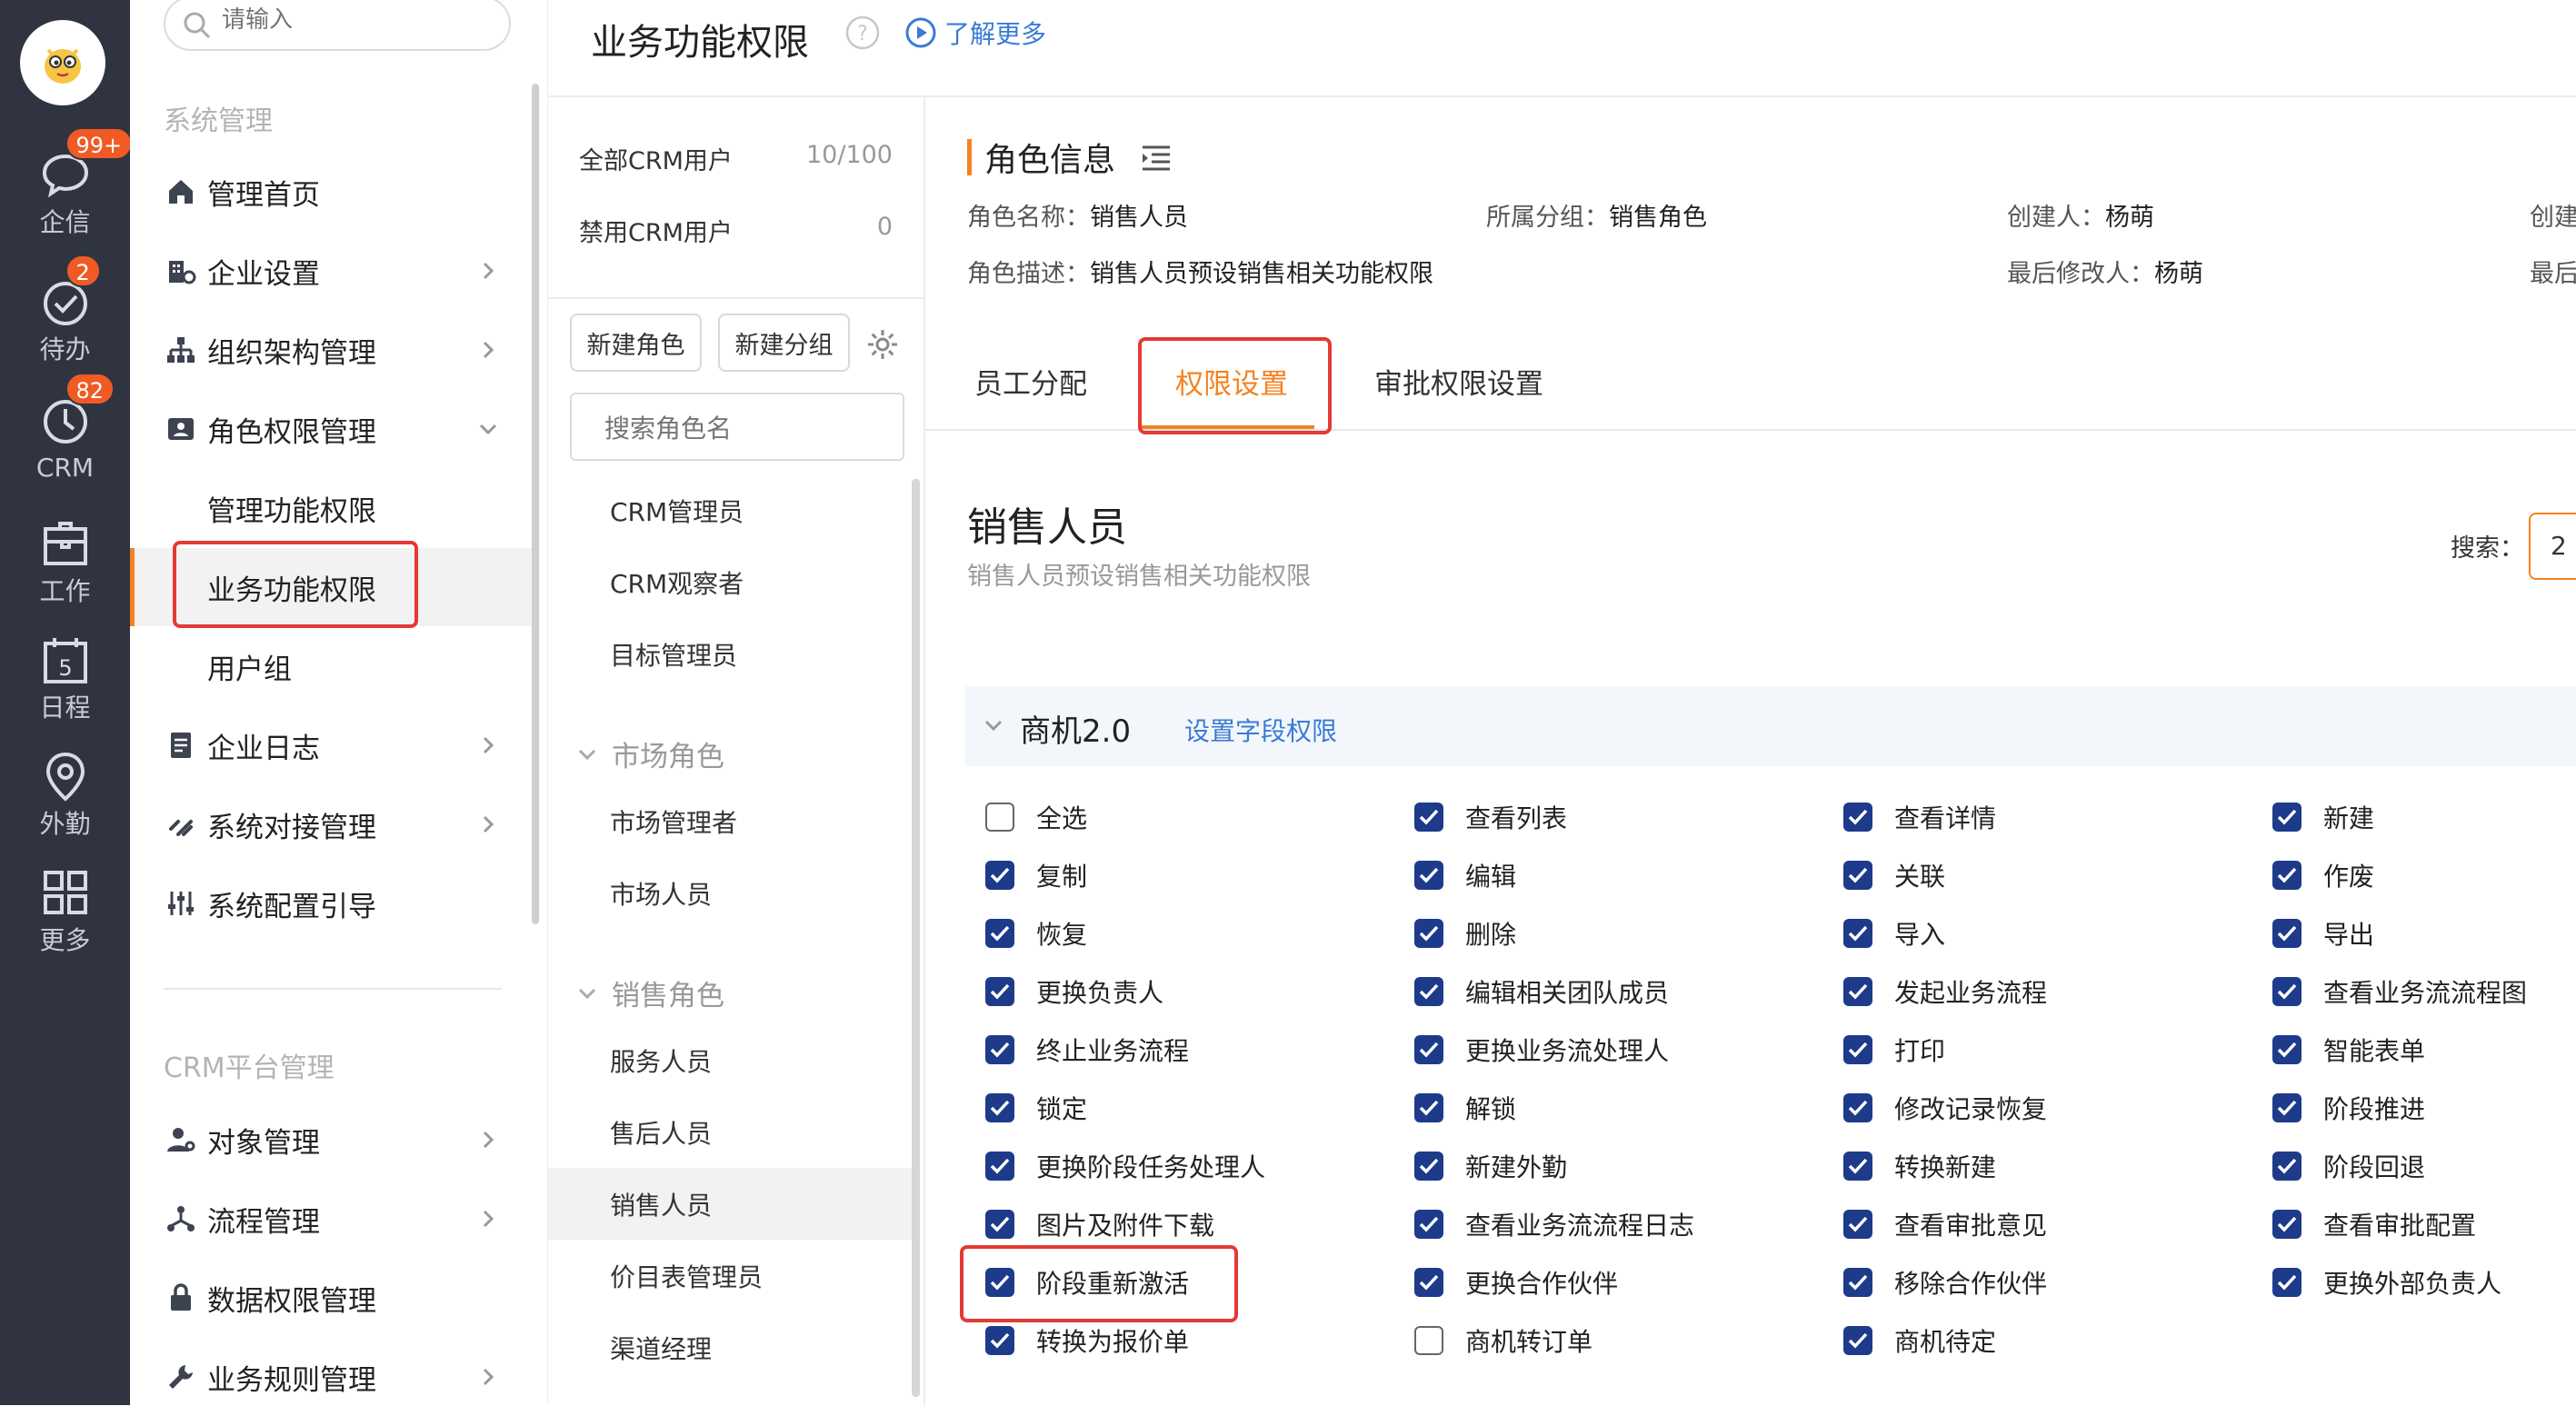 This screenshot has height=1416, width=2576. What do you see at coordinates (1490, 817) in the screenshot?
I see `permission-checkbox: 查看列表` at bounding box center [1490, 817].